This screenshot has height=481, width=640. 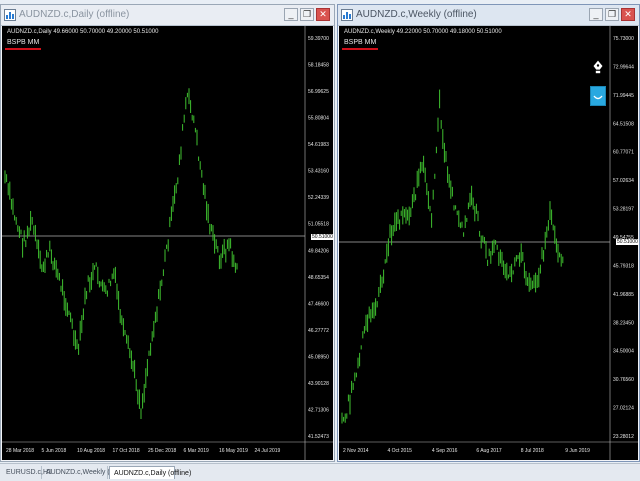 I want to click on x-tick-label: 8 Jul 2018, so click(x=532, y=451).